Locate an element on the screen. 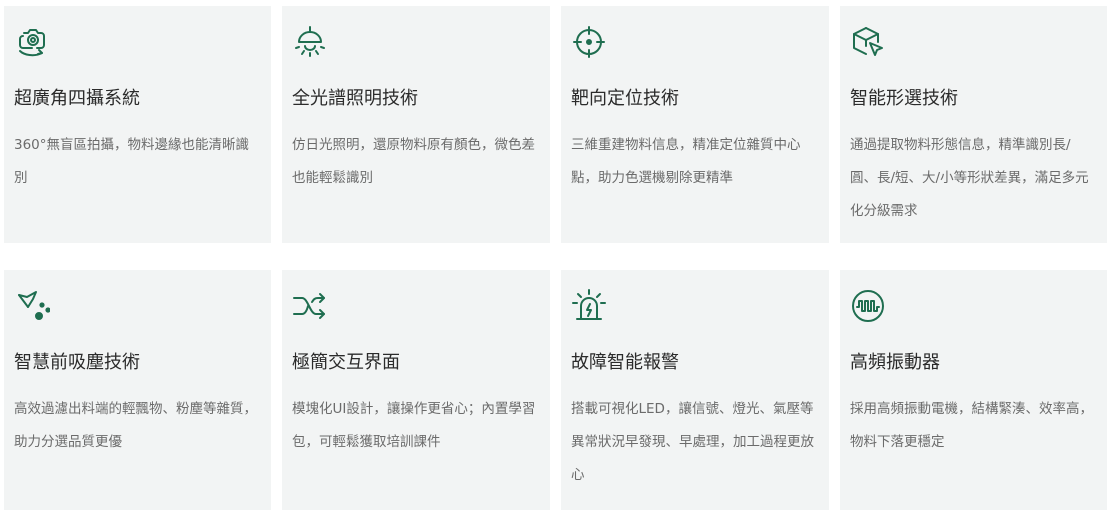  feature-title: 極簡交互界面 is located at coordinates (346, 362).